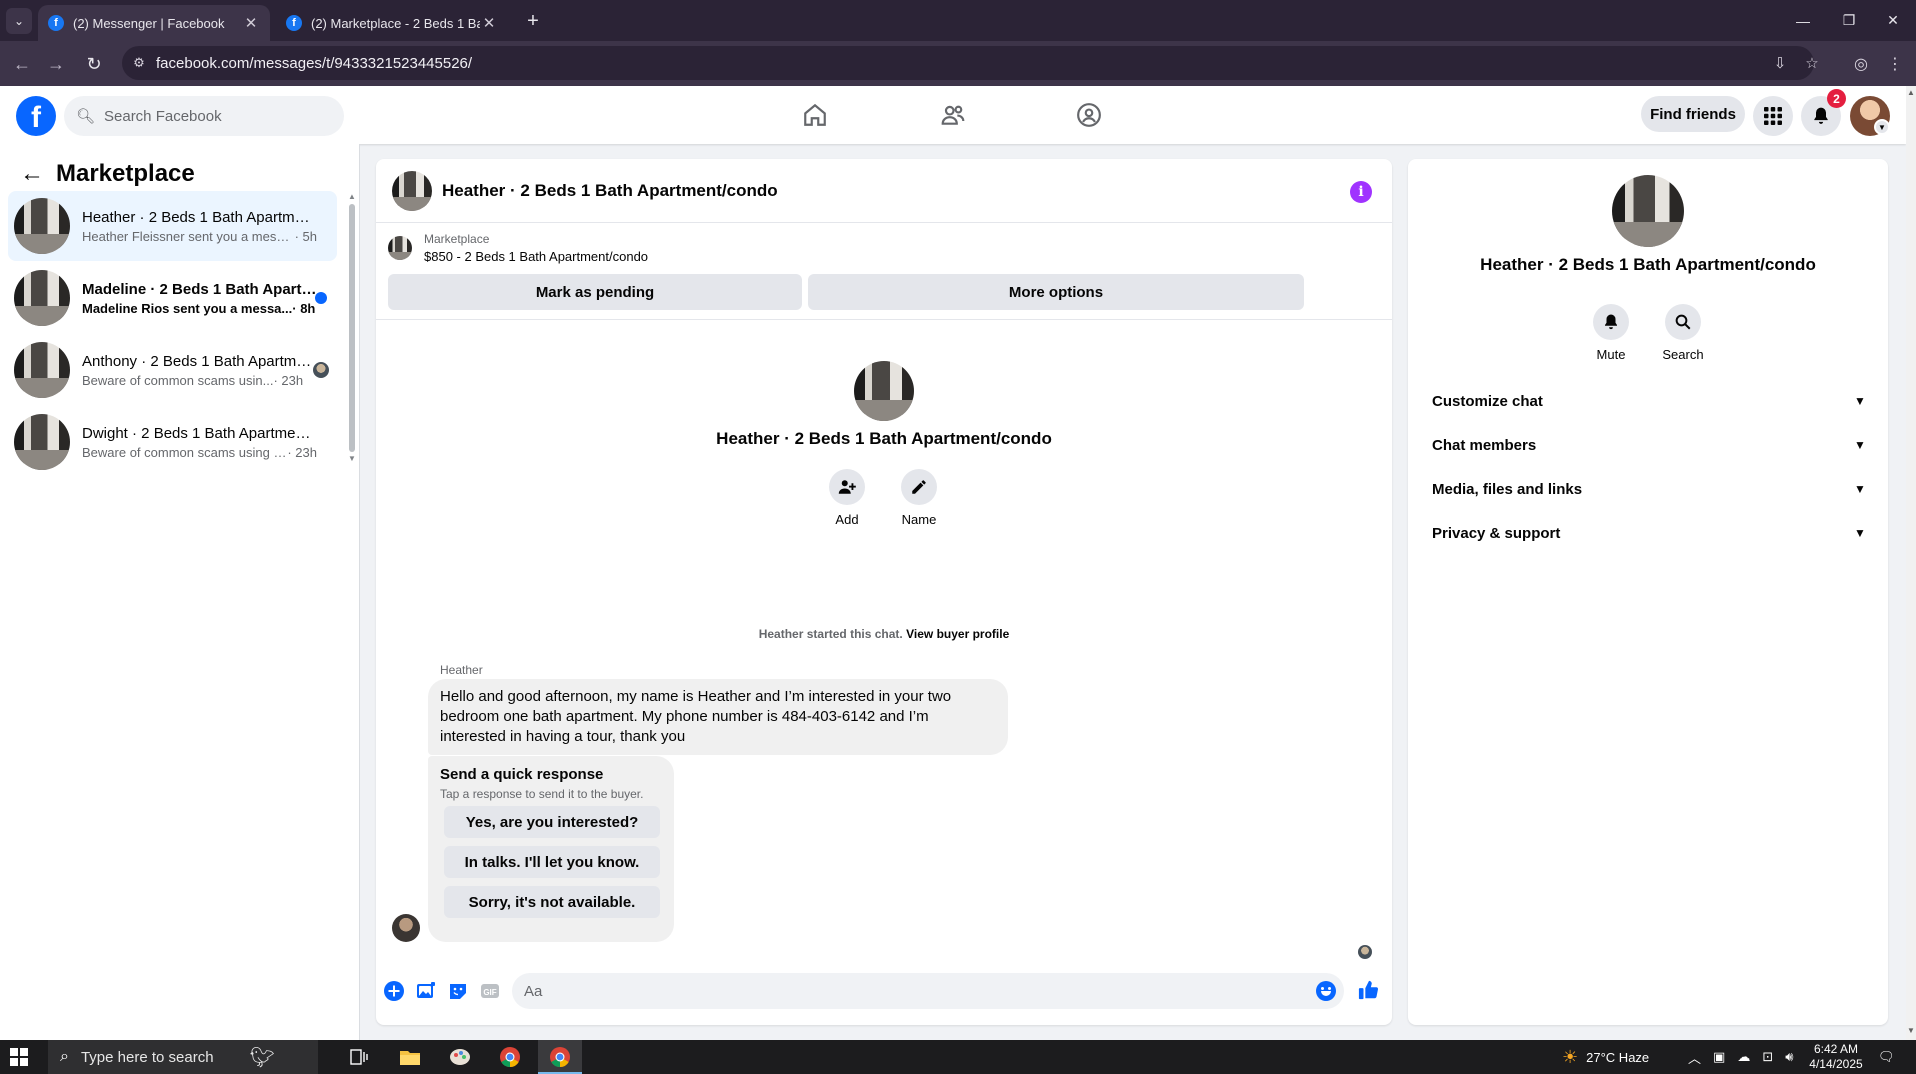  Describe the element at coordinates (914, 991) in the screenshot. I see `message-input` at that location.